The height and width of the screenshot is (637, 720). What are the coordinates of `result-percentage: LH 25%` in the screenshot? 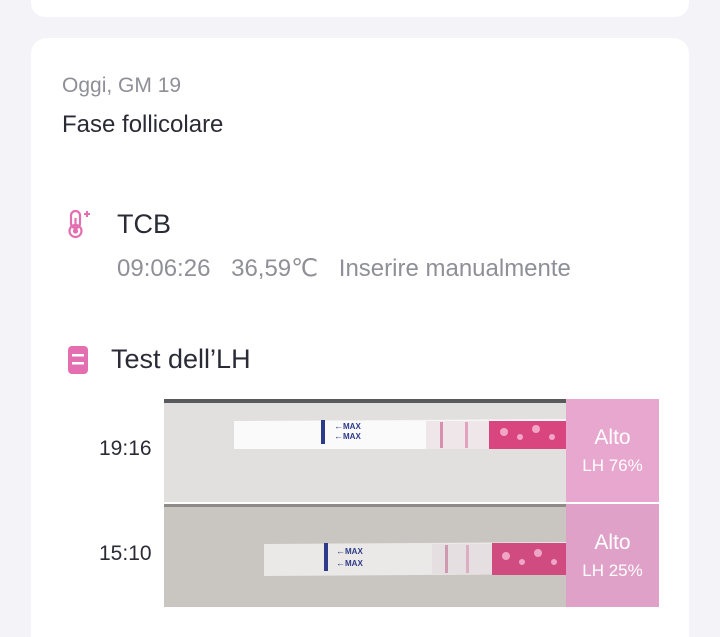 It's located at (612, 570).